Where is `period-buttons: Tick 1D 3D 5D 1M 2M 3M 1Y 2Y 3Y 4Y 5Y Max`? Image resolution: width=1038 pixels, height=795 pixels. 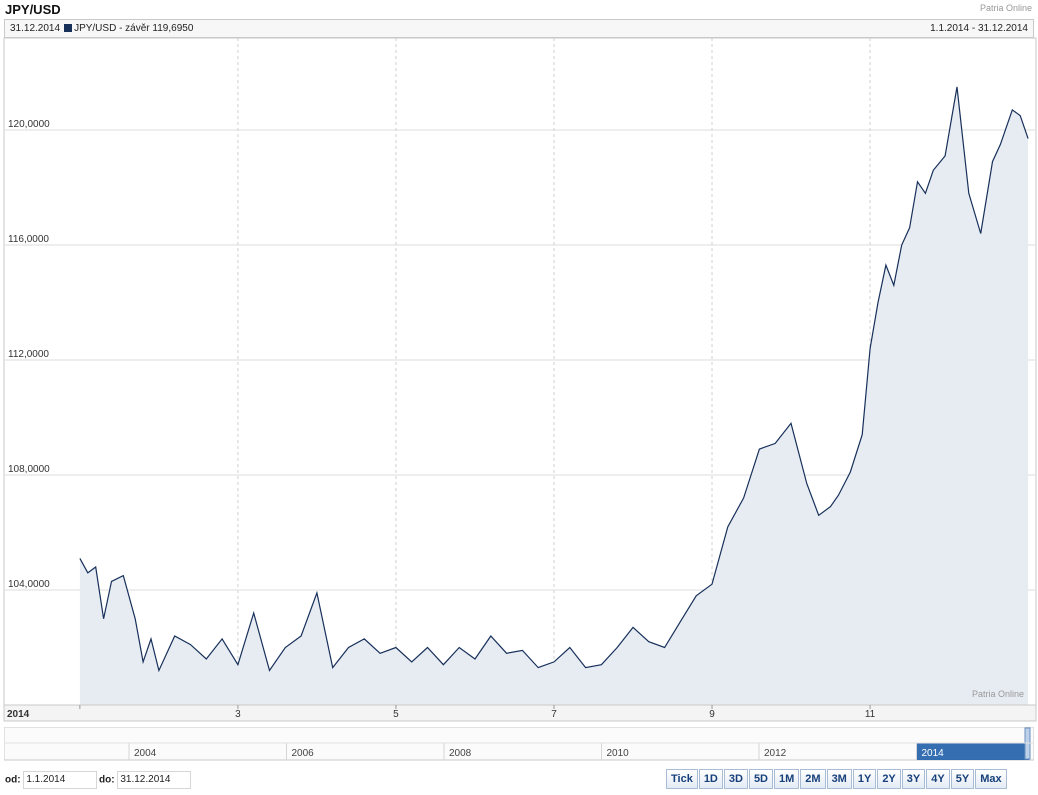
period-buttons: Tick 1D 3D 5D 1M 2M 3M 1Y 2Y 3Y 4Y 5Y Max is located at coordinates (837, 779).